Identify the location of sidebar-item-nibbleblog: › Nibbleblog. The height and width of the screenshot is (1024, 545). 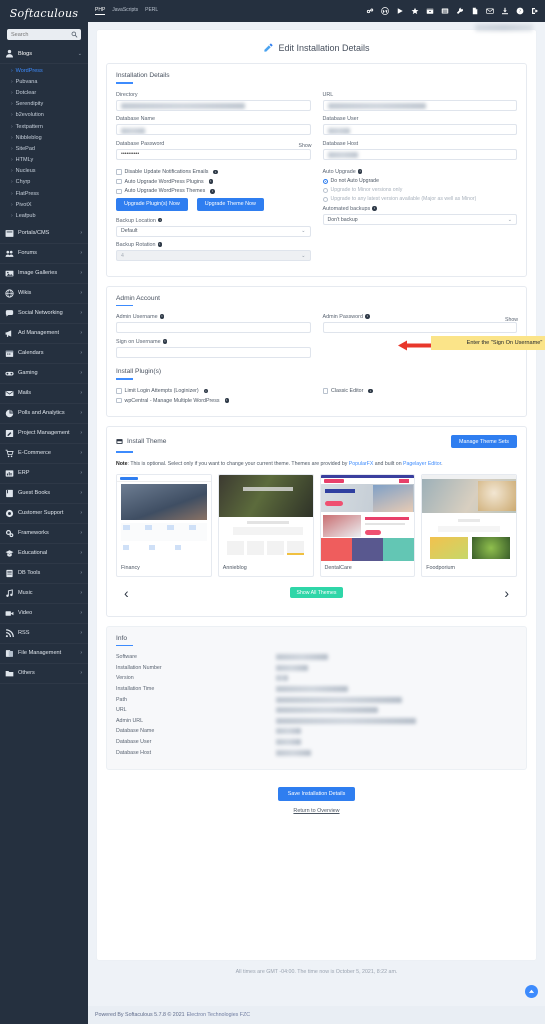
(44, 137).